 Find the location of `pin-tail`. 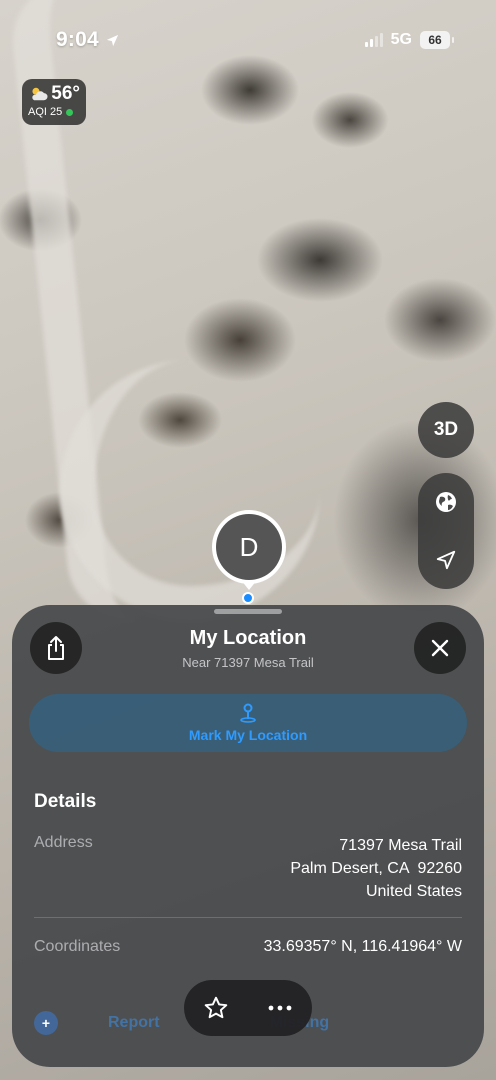

pin-tail is located at coordinates (249, 585).